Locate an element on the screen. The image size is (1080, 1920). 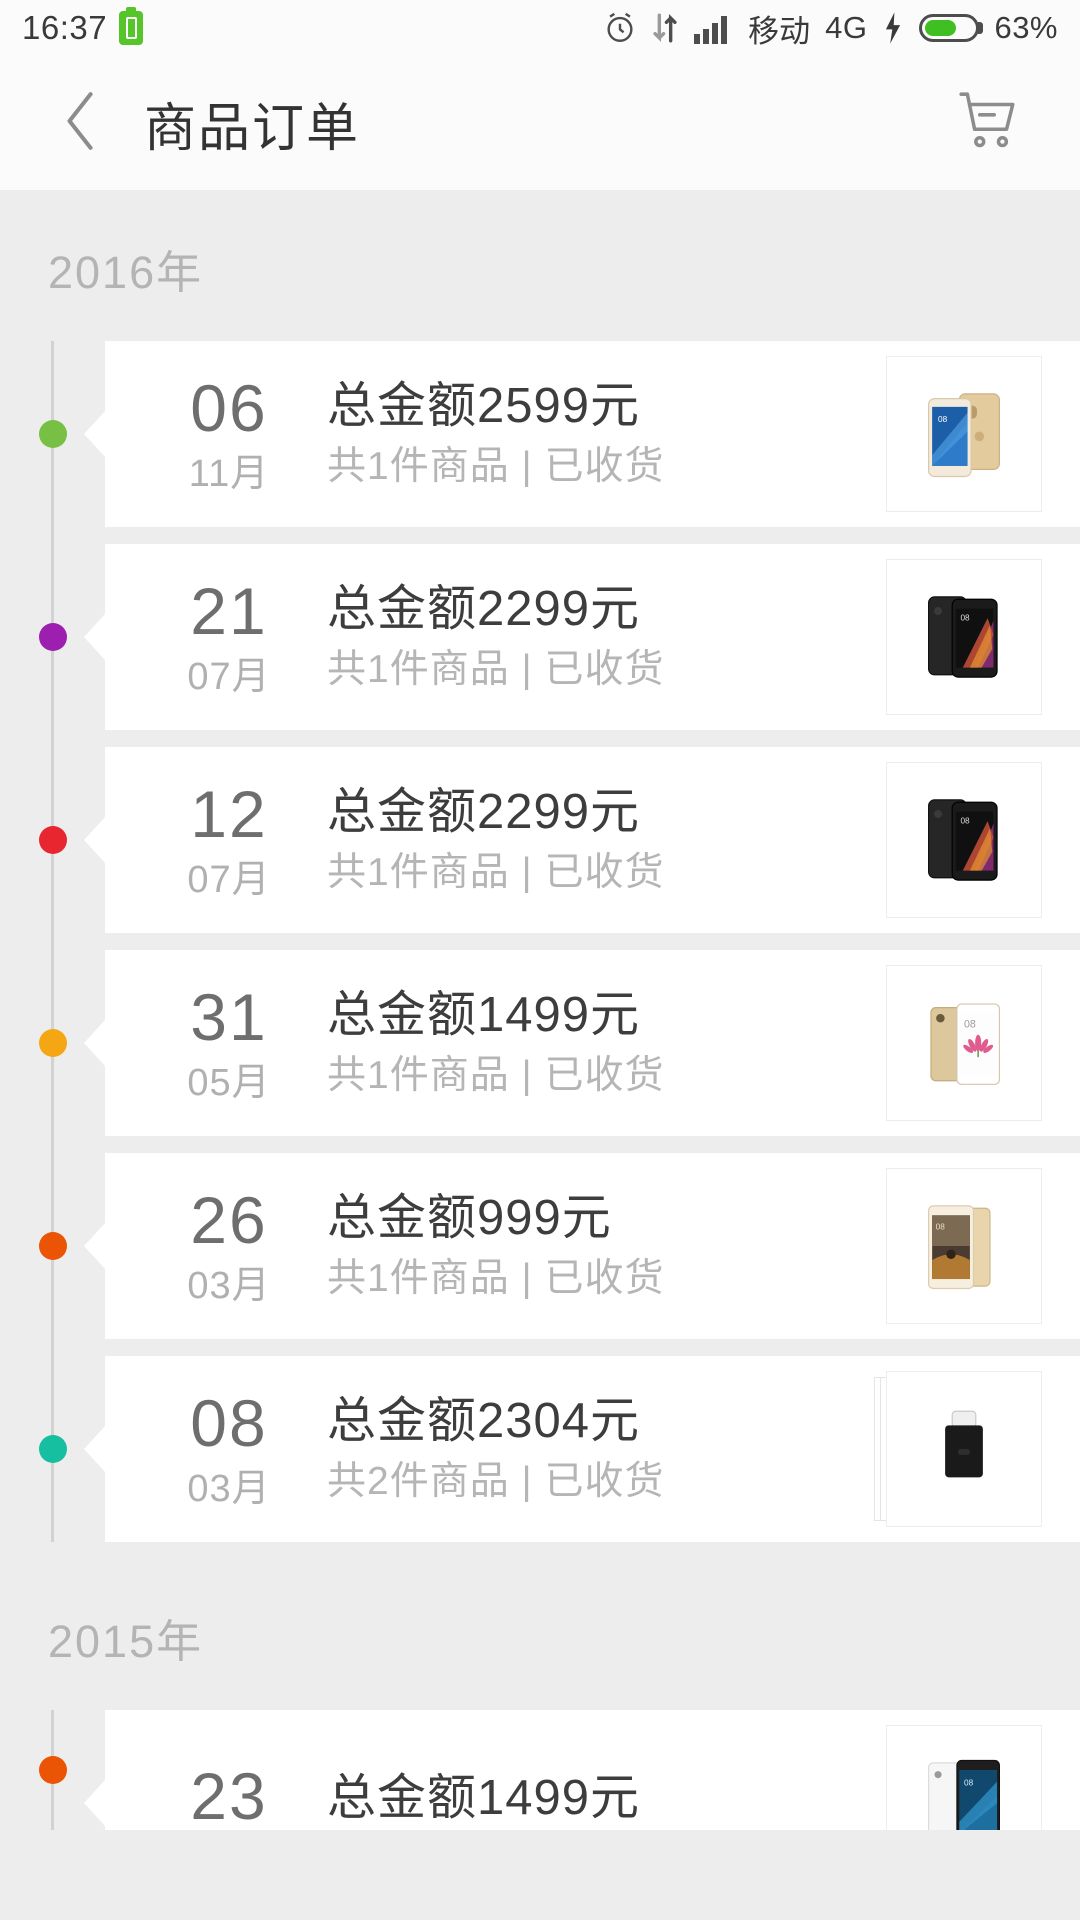
order-total-amount: 总金额2304元 is located at coordinates (484, 1421).